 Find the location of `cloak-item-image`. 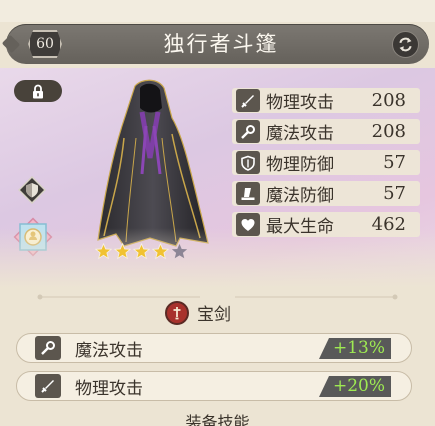

cloak-item-image is located at coordinates (153, 163).